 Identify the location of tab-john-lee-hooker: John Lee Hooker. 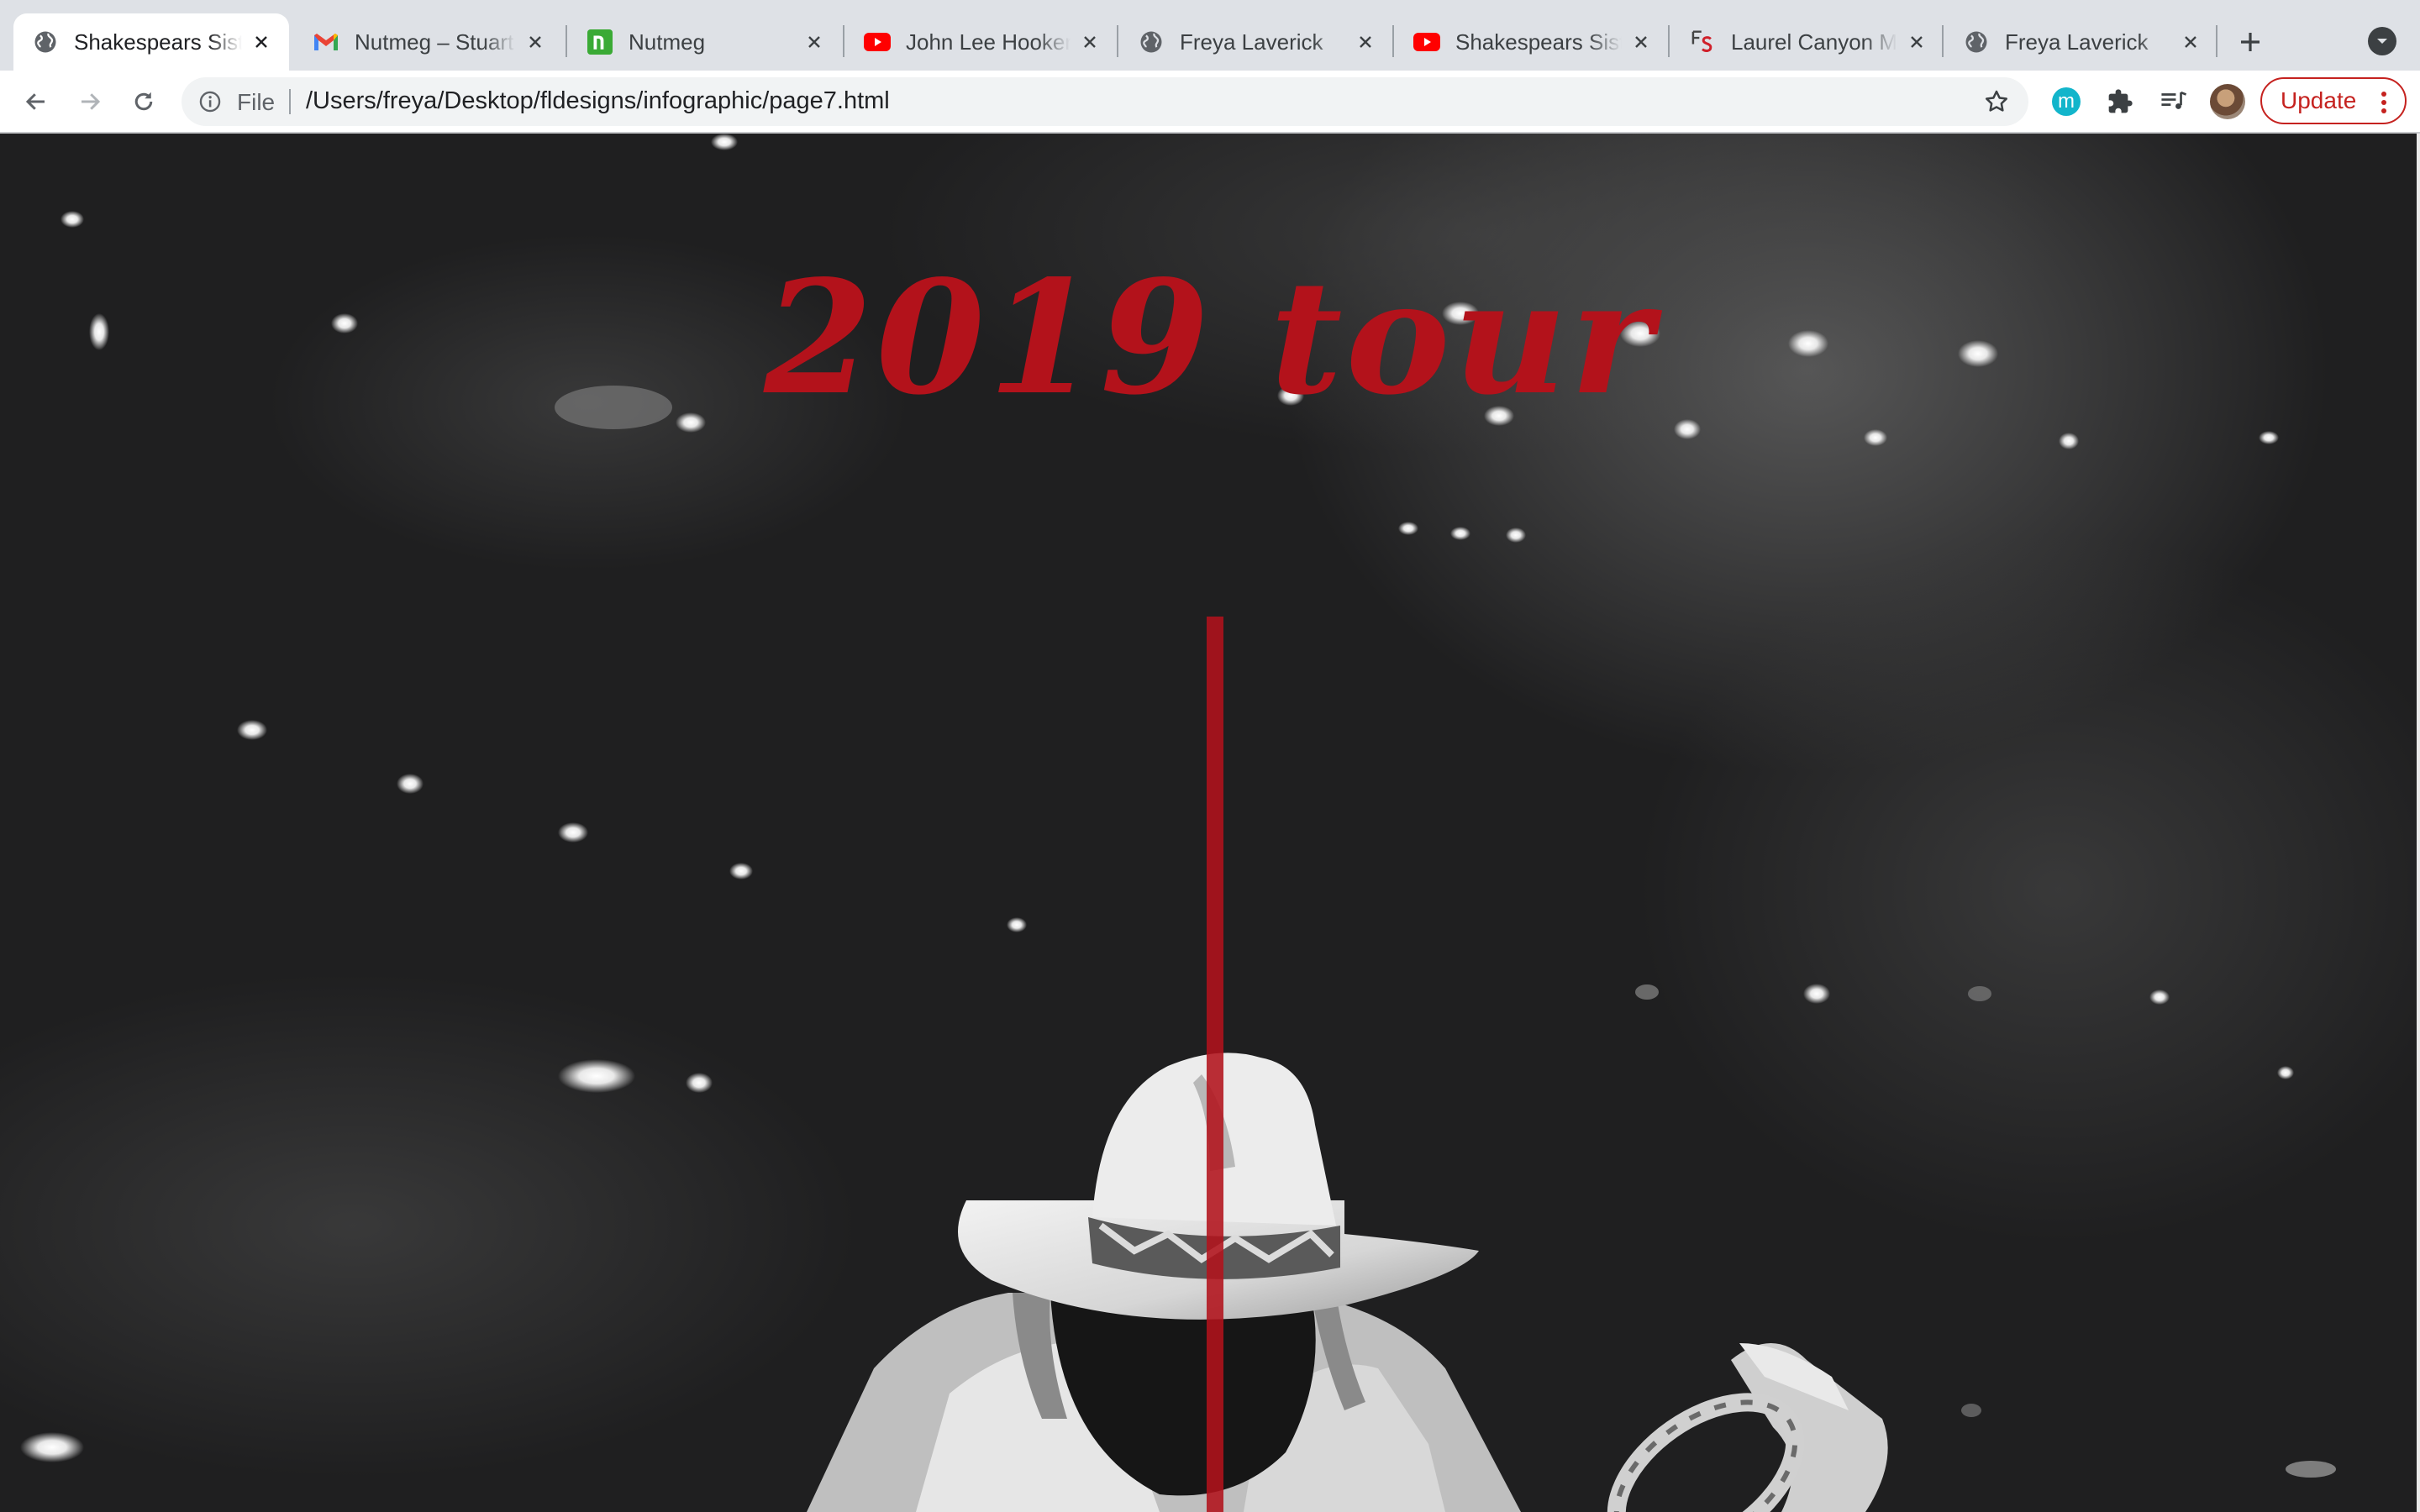
(982, 42).